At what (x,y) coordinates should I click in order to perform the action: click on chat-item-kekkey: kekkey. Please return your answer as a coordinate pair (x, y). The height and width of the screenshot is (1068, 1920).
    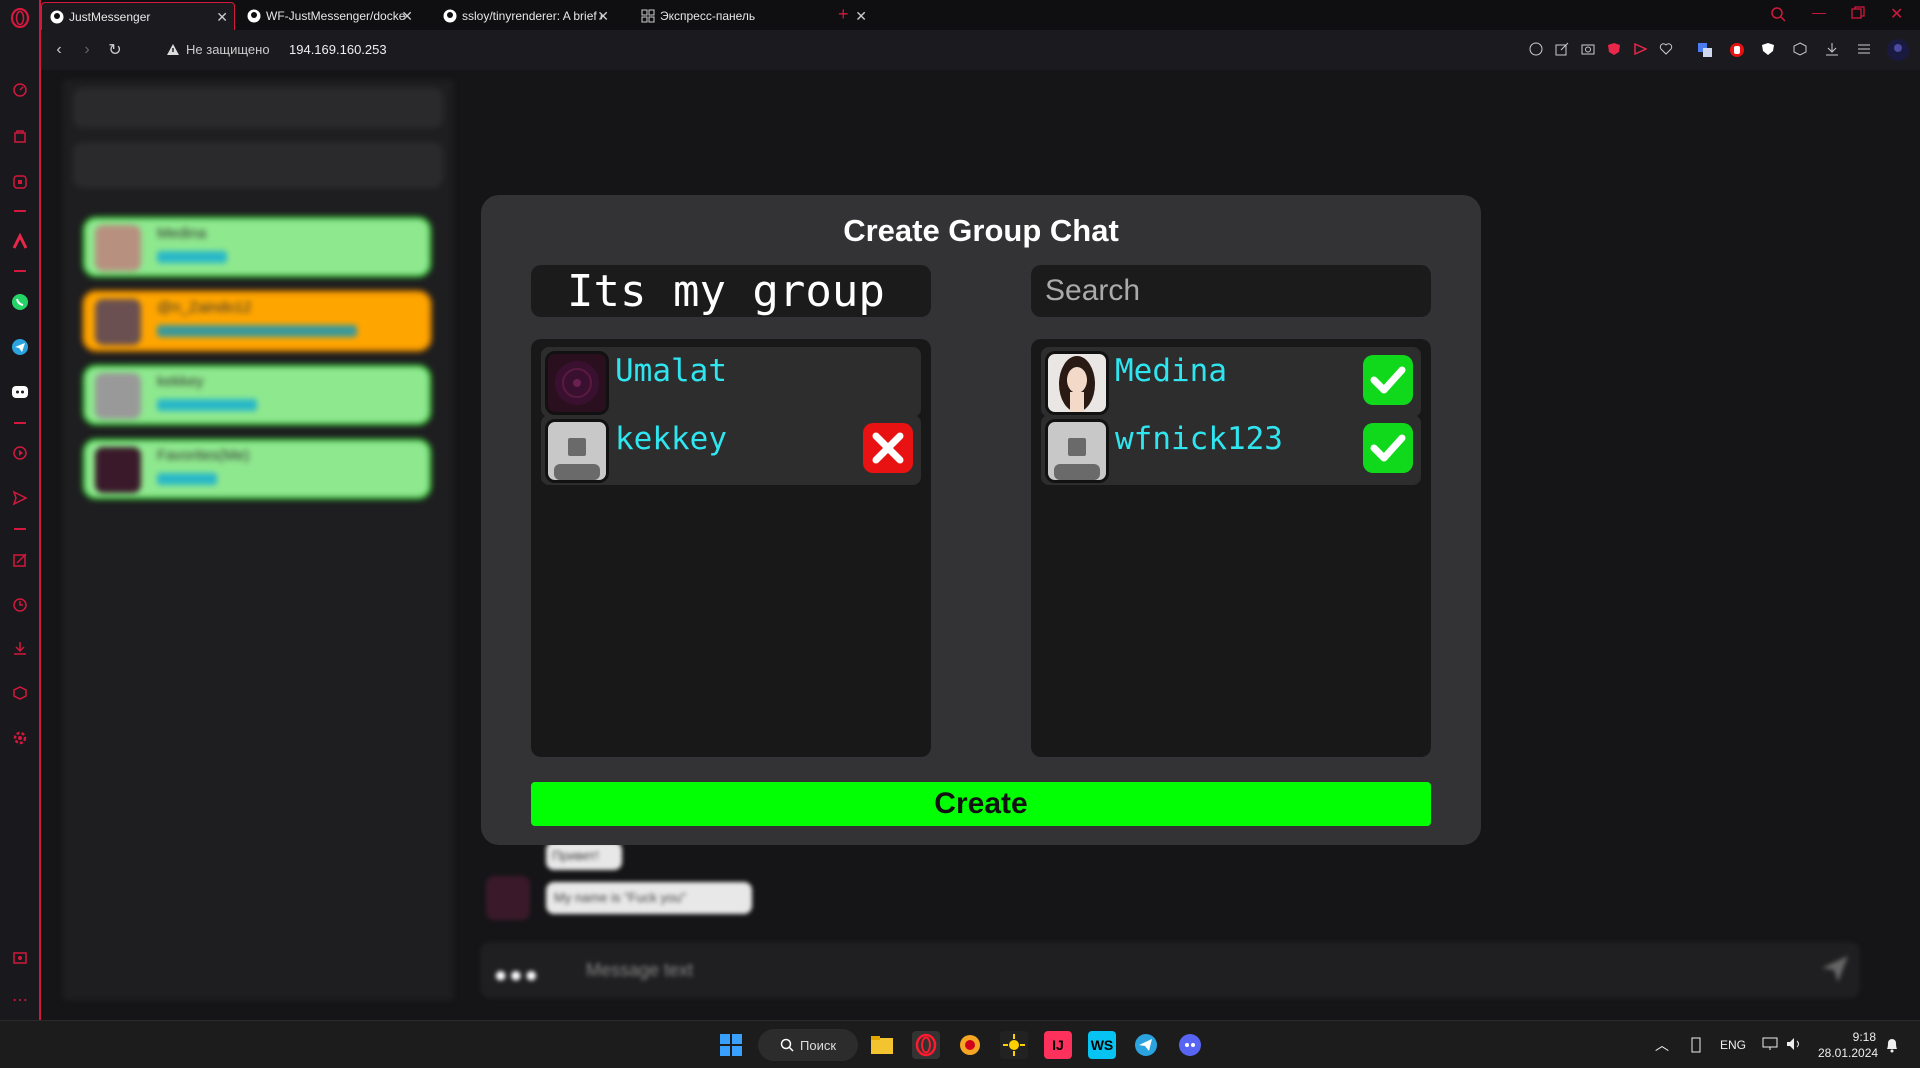
    Looking at the image, I should click on (257, 395).